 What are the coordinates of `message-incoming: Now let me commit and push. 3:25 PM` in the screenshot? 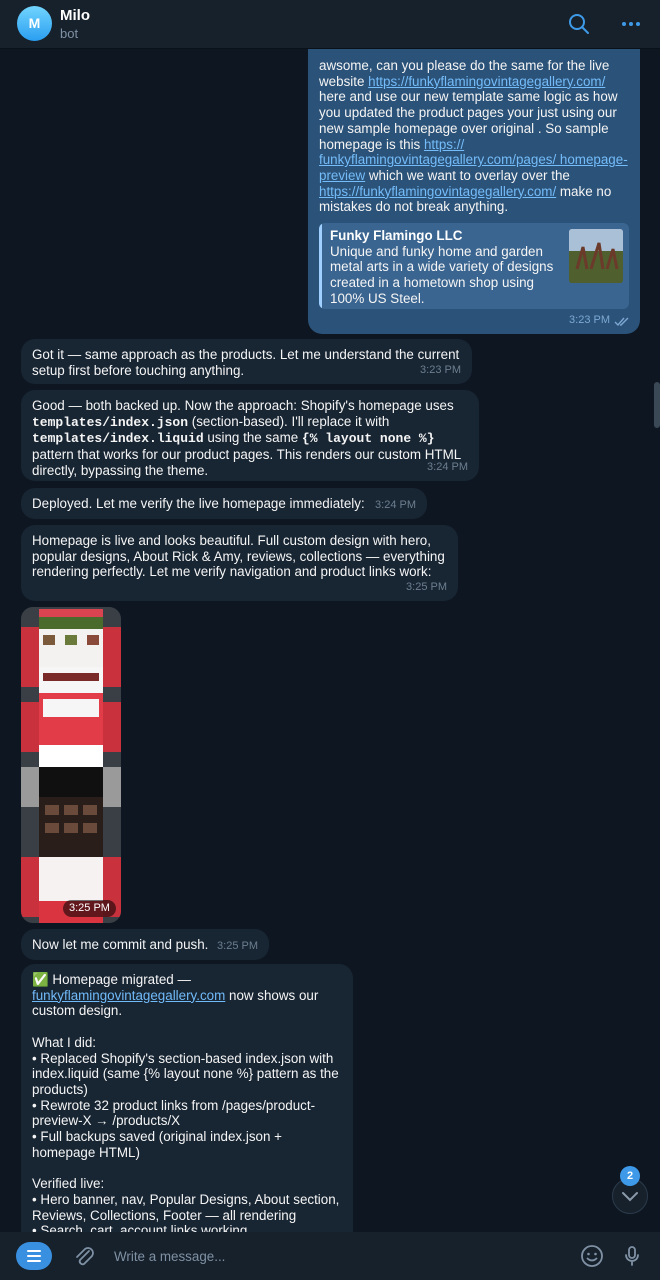 It's located at (145, 944).